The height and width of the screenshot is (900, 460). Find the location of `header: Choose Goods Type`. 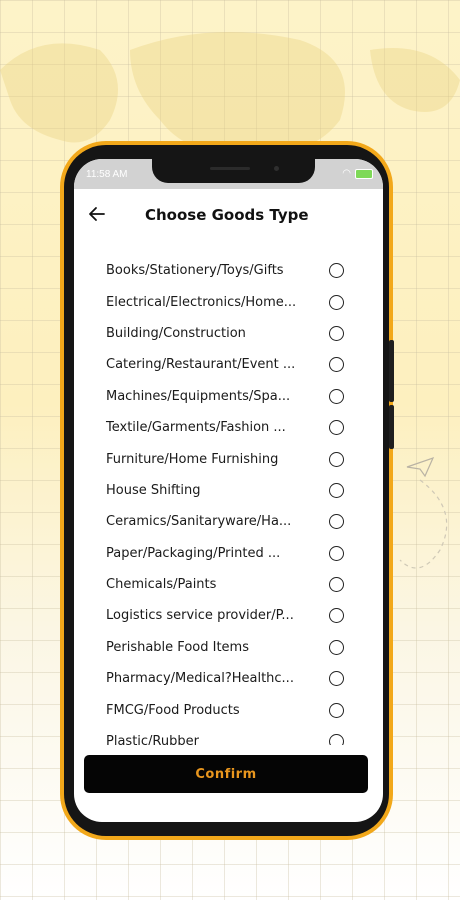

header: Choose Goods Type is located at coordinates (228, 216).